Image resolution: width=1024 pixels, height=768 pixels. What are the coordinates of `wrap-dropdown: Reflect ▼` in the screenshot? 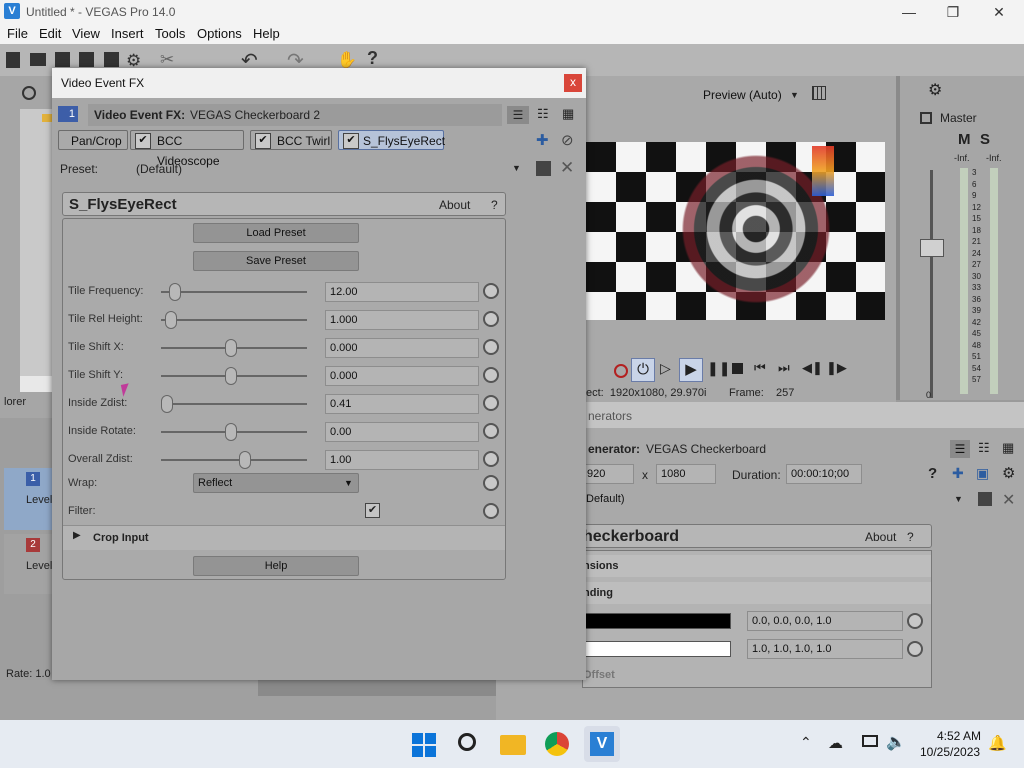 It's located at (276, 483).